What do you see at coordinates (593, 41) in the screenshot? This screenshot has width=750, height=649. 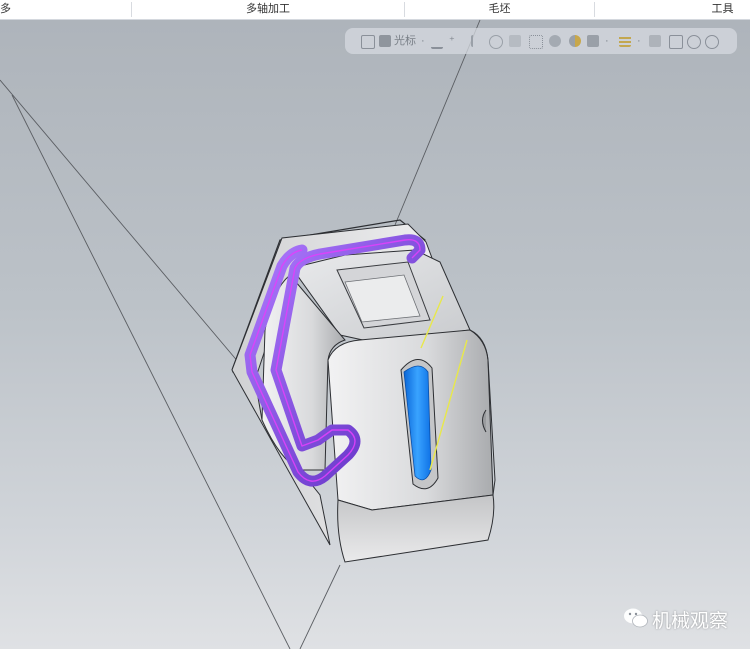 I see `layer-icon` at bounding box center [593, 41].